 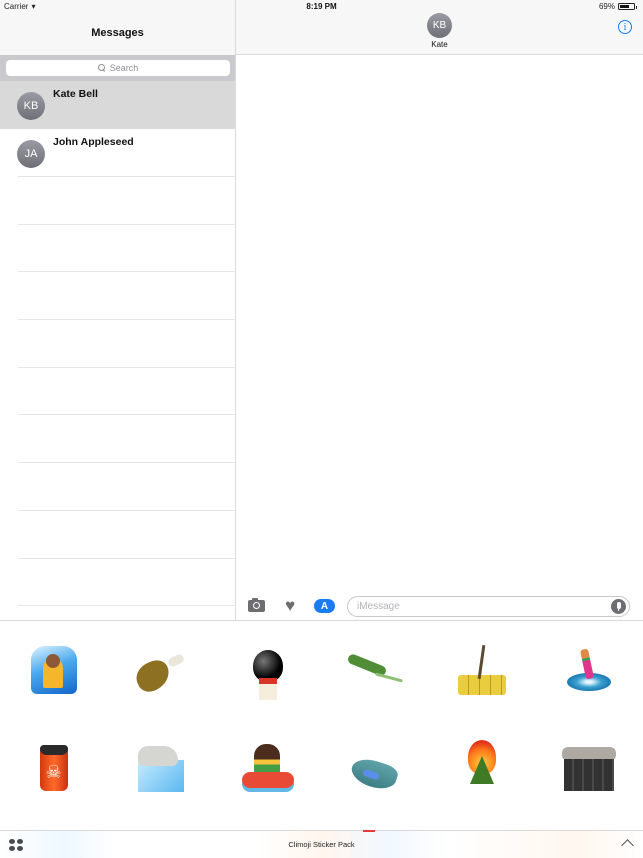 I want to click on polar-bear-icon, so click(x=161, y=768).